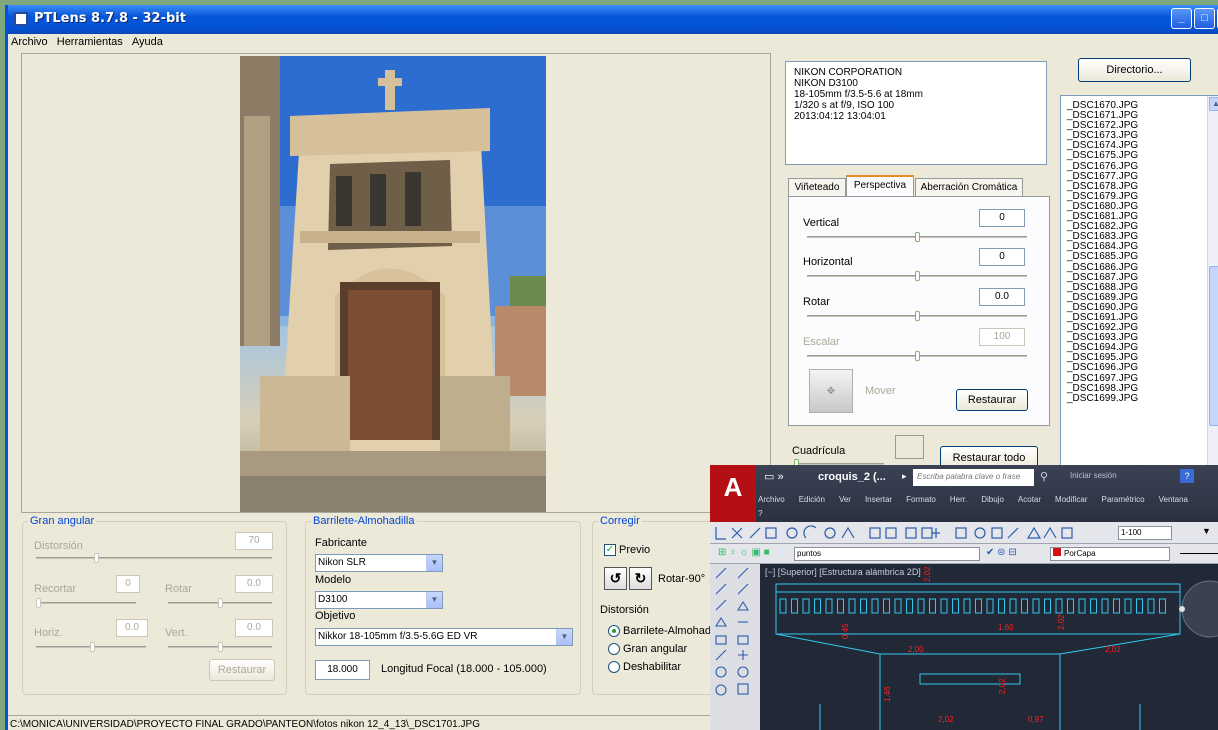 This screenshot has width=1218, height=730. I want to click on scale-slider, so click(917, 356).